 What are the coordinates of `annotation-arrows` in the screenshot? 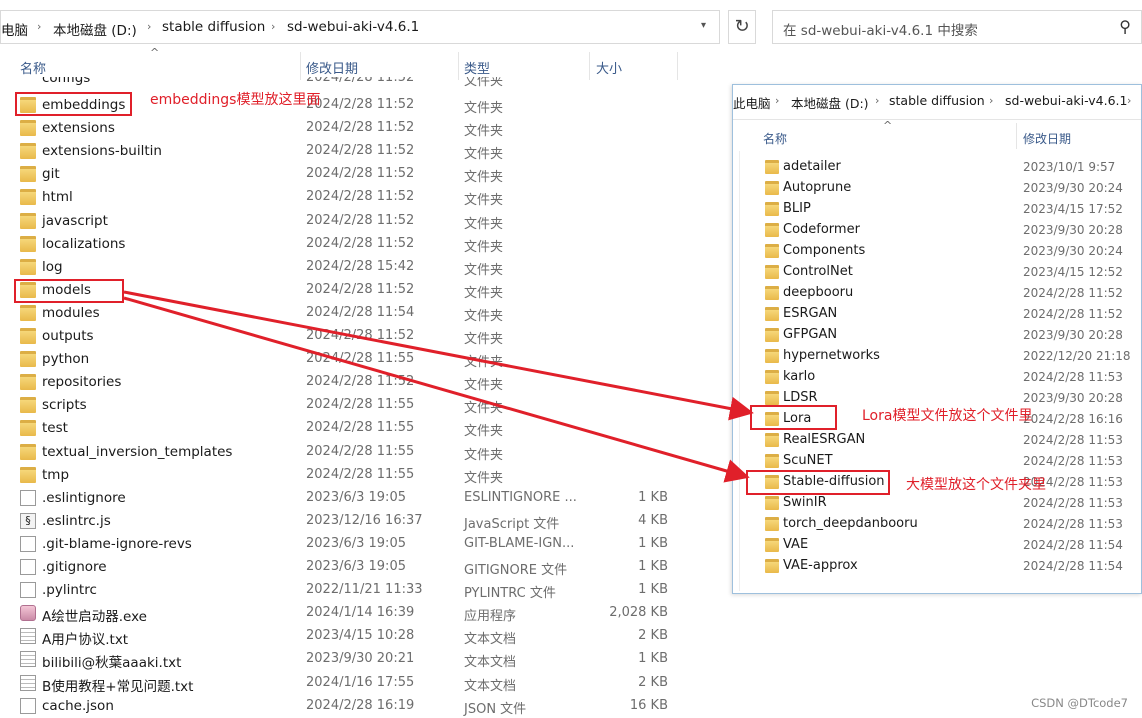 It's located at (438, 386).